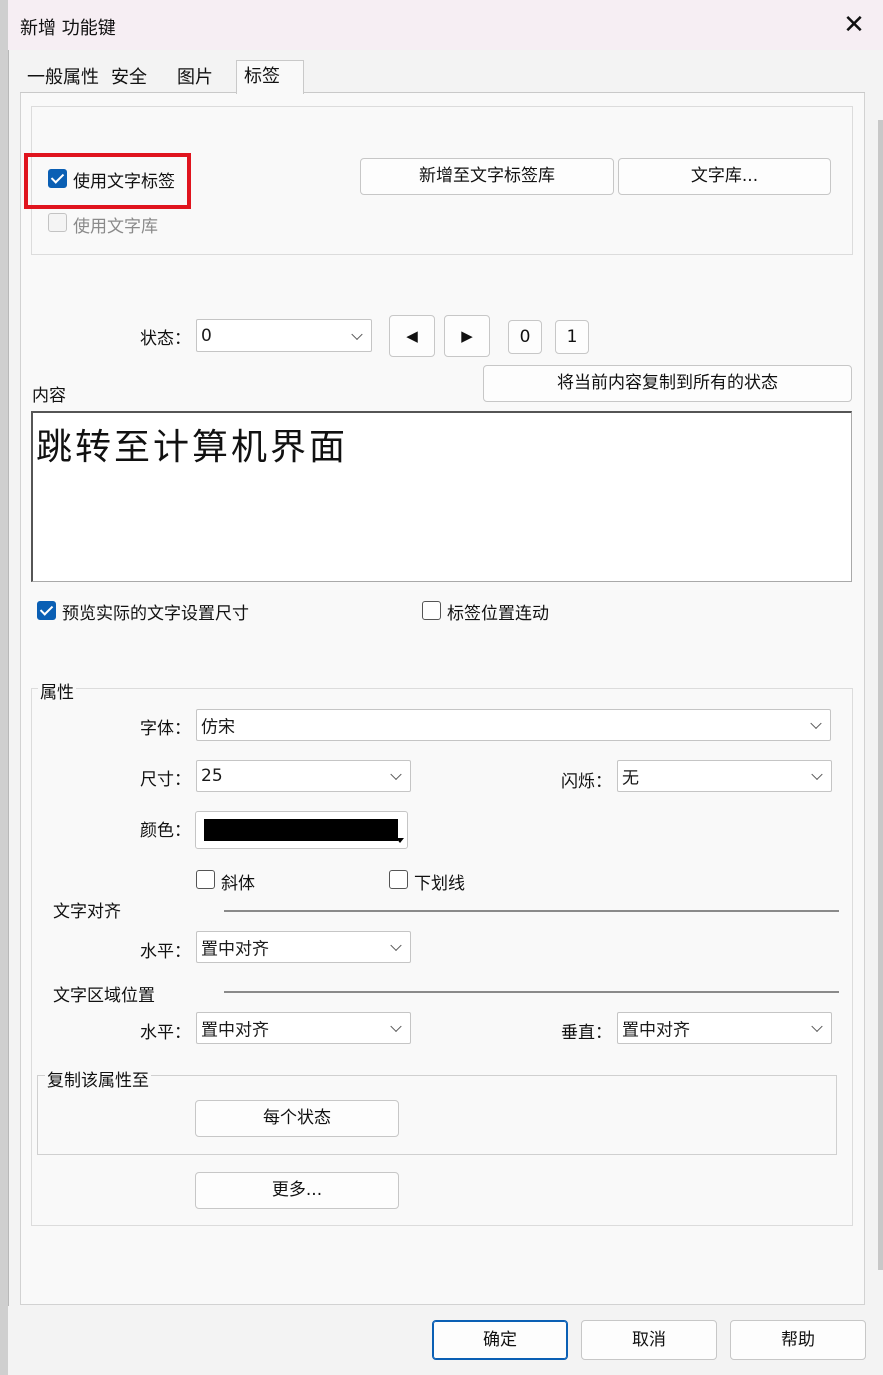 The image size is (883, 1375). I want to click on label-position-link-checkbox, so click(431, 610).